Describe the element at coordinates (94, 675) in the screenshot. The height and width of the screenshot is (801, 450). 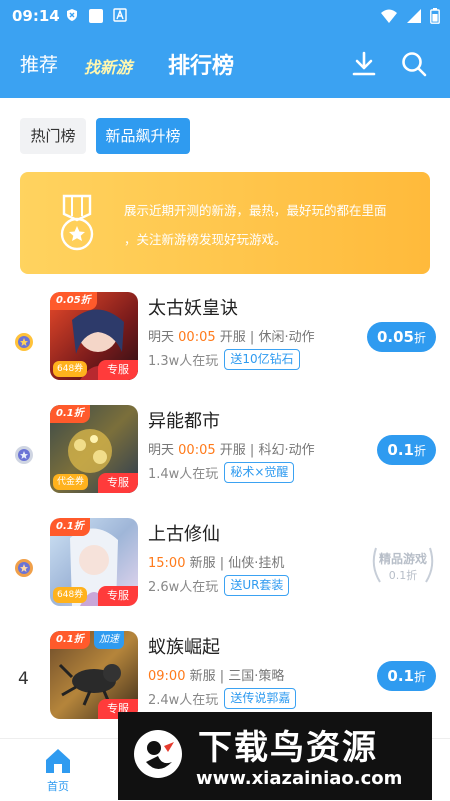
I see `game-icon-image: 0.1折 加速 专服` at that location.